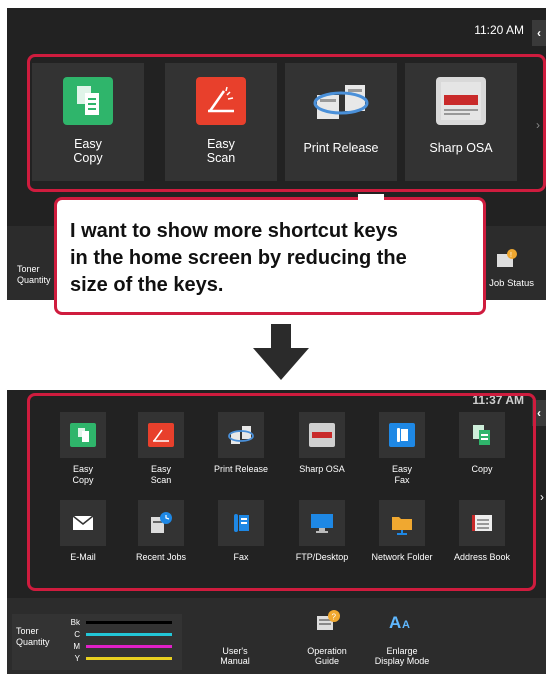  Describe the element at coordinates (75, 622) in the screenshot. I see `toner-channel-label: Bk` at that location.